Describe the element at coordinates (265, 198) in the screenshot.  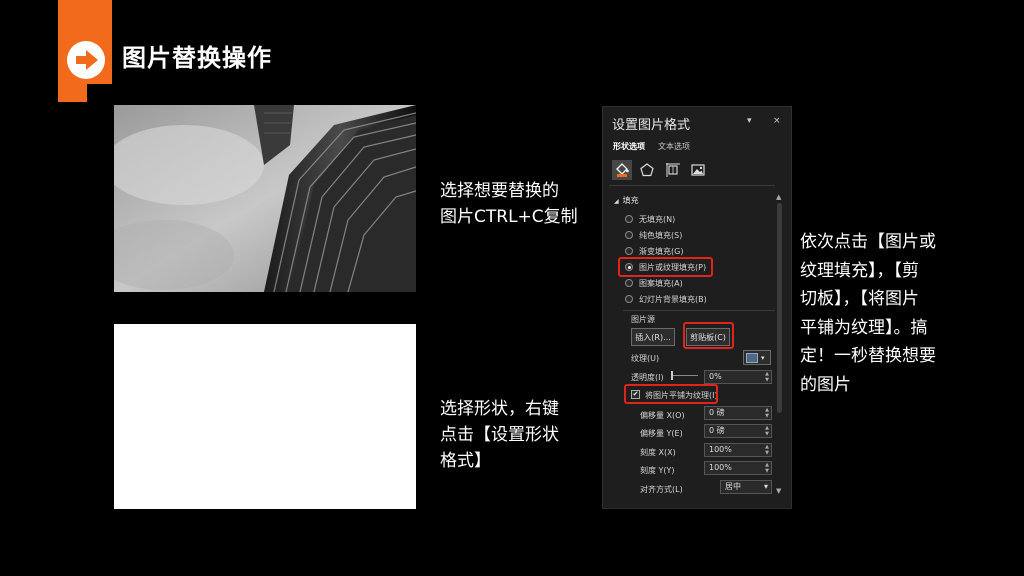
I see `skyscraper-photo` at that location.